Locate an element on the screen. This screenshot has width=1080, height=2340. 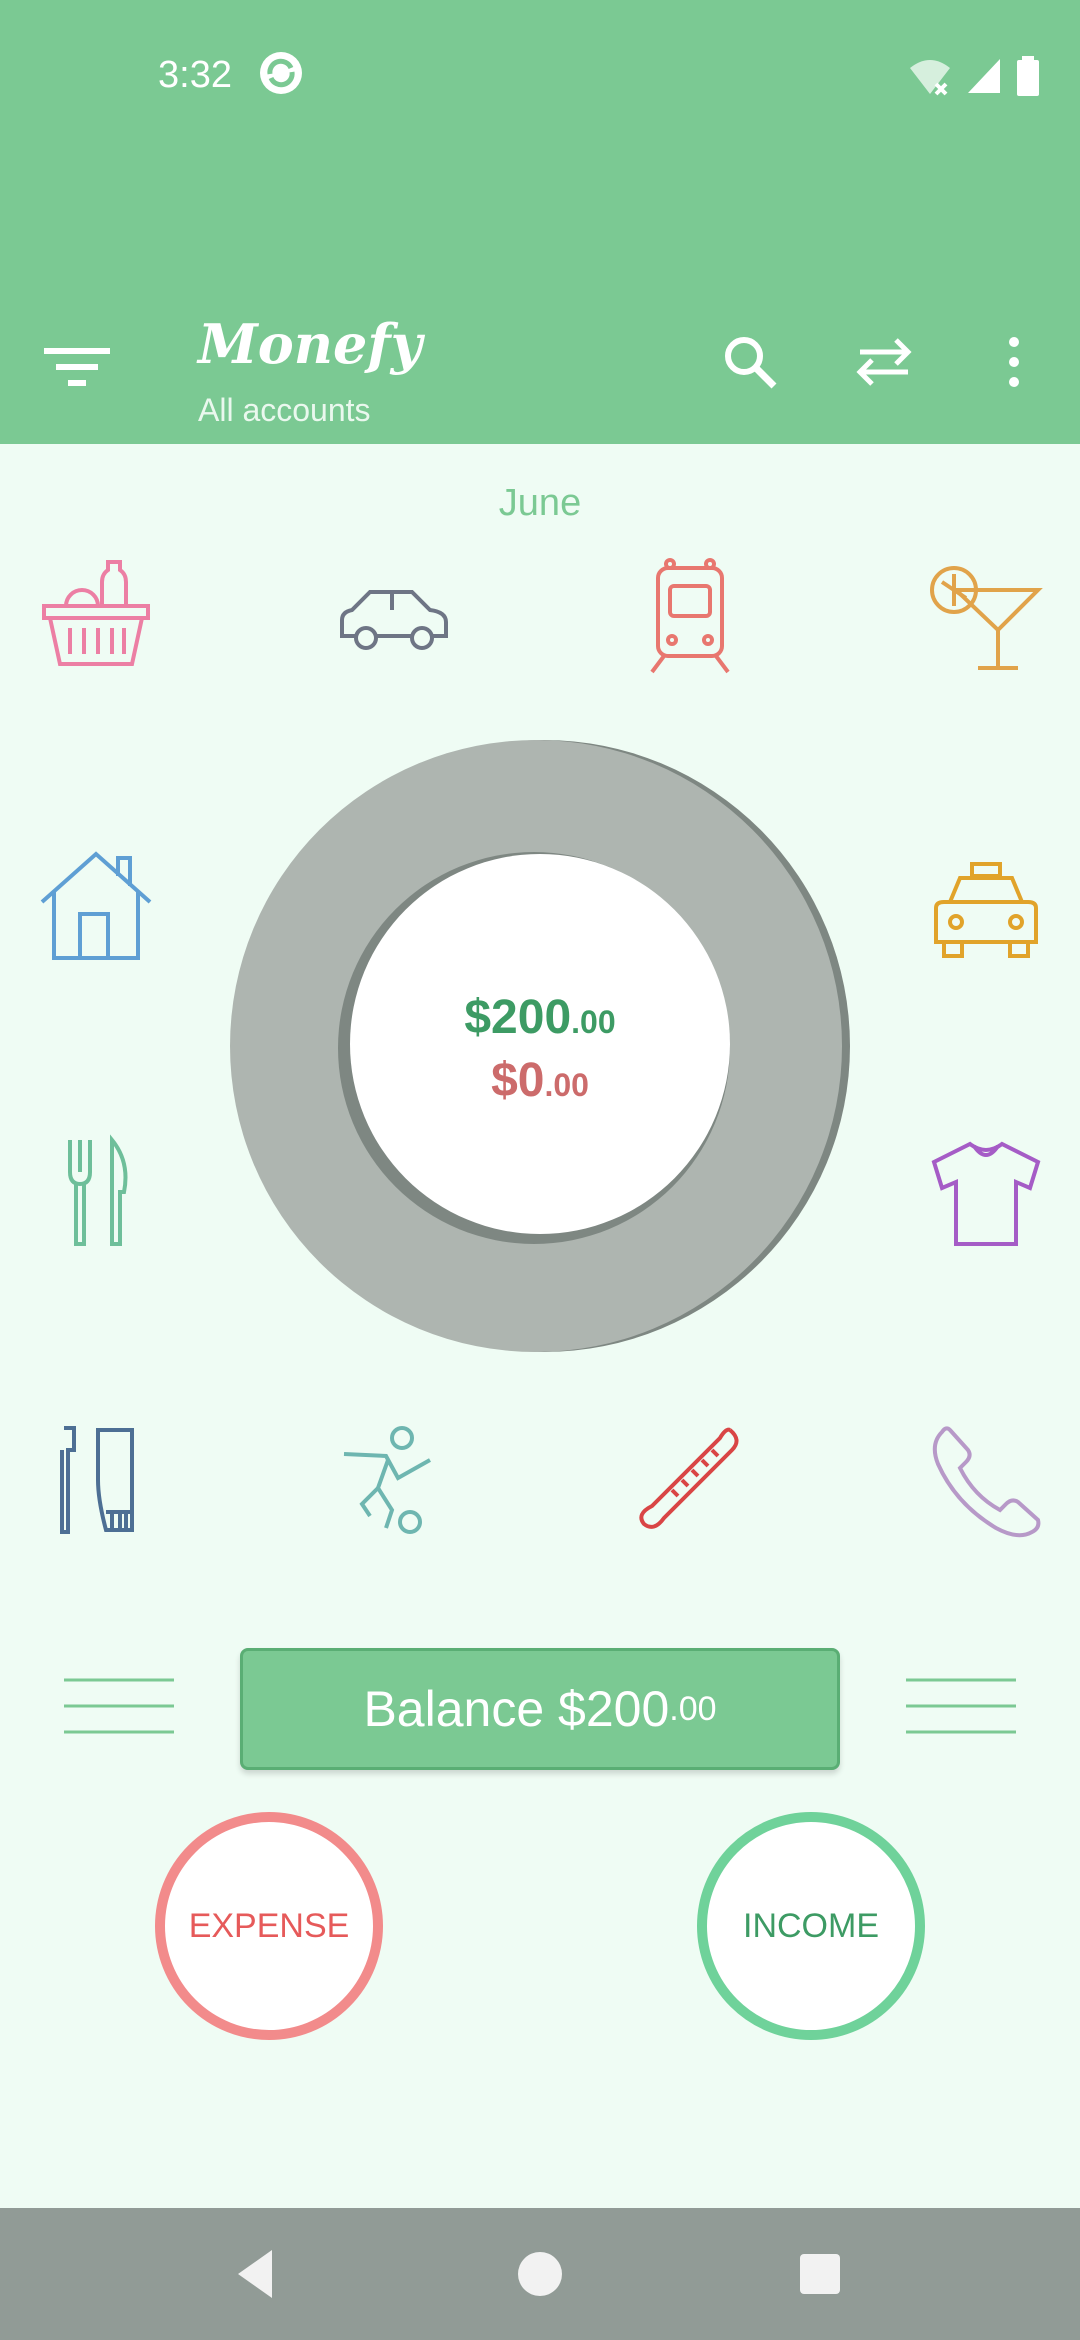
balance-button: Balance $200.00 is located at coordinates (540, 1709).